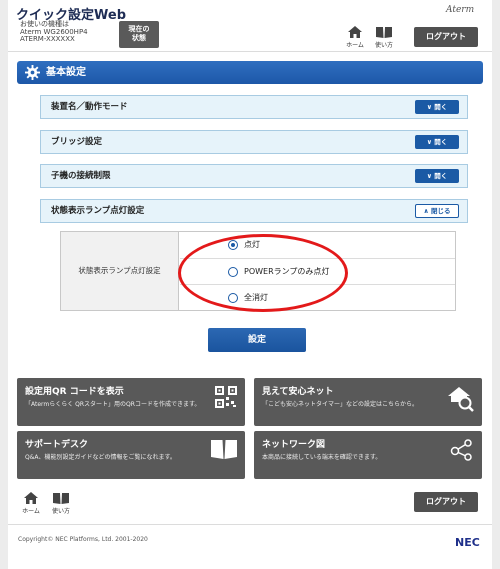  Describe the element at coordinates (100, 457) in the screenshot. I see `tile-description: Q&A、機能別設定ガイドなどの情報をご覧になれます。` at that location.